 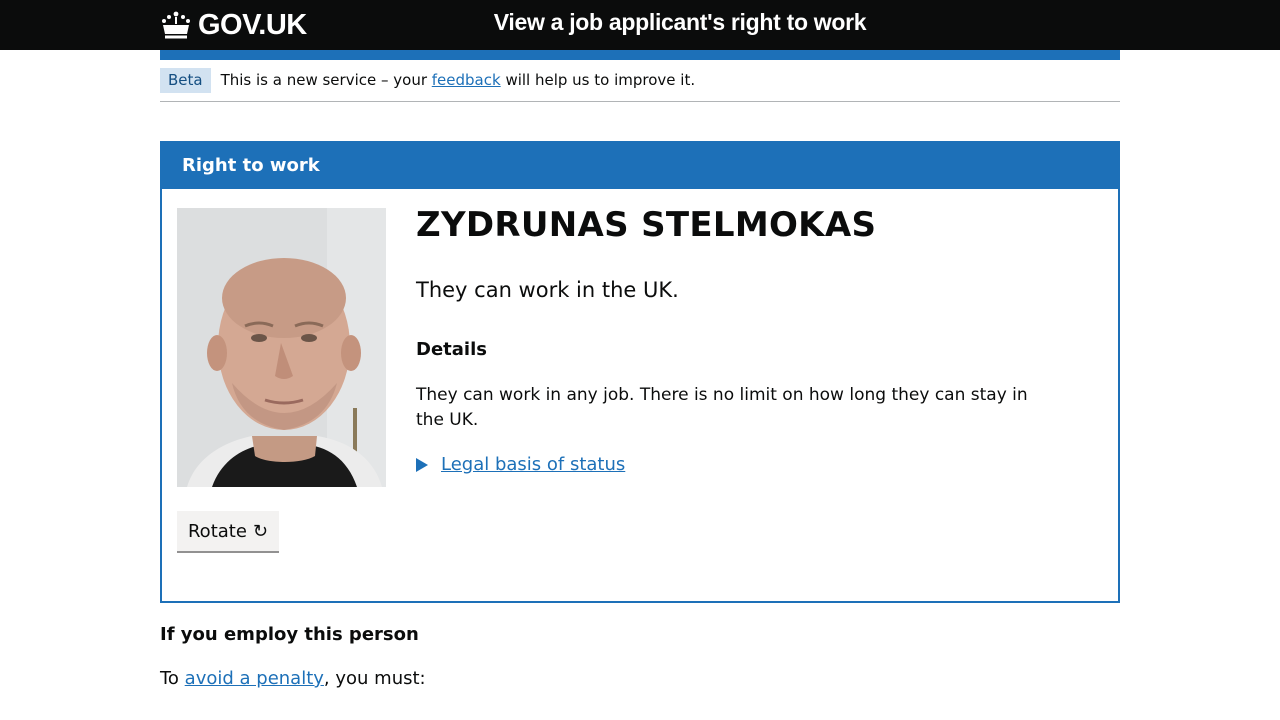 I want to click on employer-text-after: , you must:, so click(x=374, y=678).